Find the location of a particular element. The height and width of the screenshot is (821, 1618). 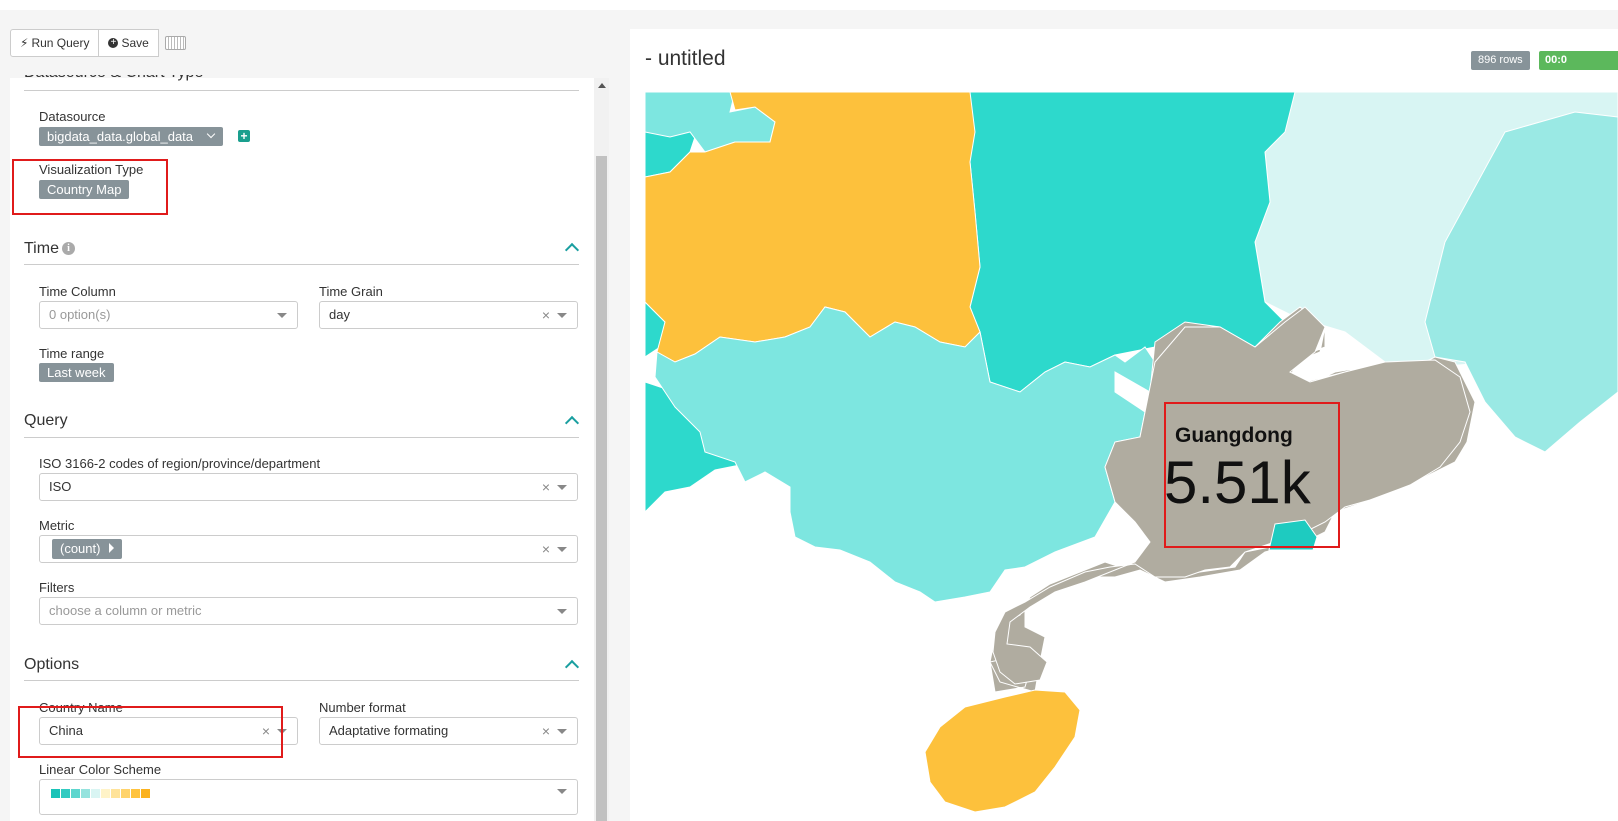

metric-tag: (count) is located at coordinates (87, 549).